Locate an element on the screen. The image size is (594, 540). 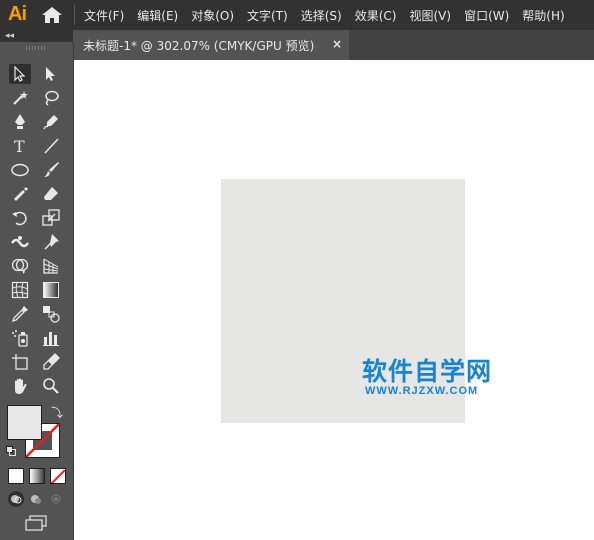
default-fill-stroke-icon is located at coordinates (11, 451).